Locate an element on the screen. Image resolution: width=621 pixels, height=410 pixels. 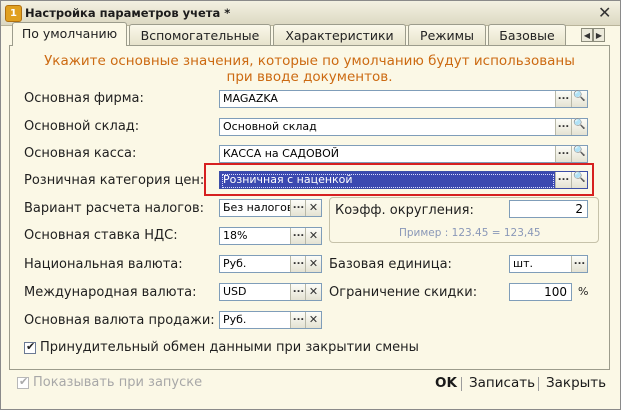
warehouse-search-icon: 🔍 is located at coordinates (579, 127).